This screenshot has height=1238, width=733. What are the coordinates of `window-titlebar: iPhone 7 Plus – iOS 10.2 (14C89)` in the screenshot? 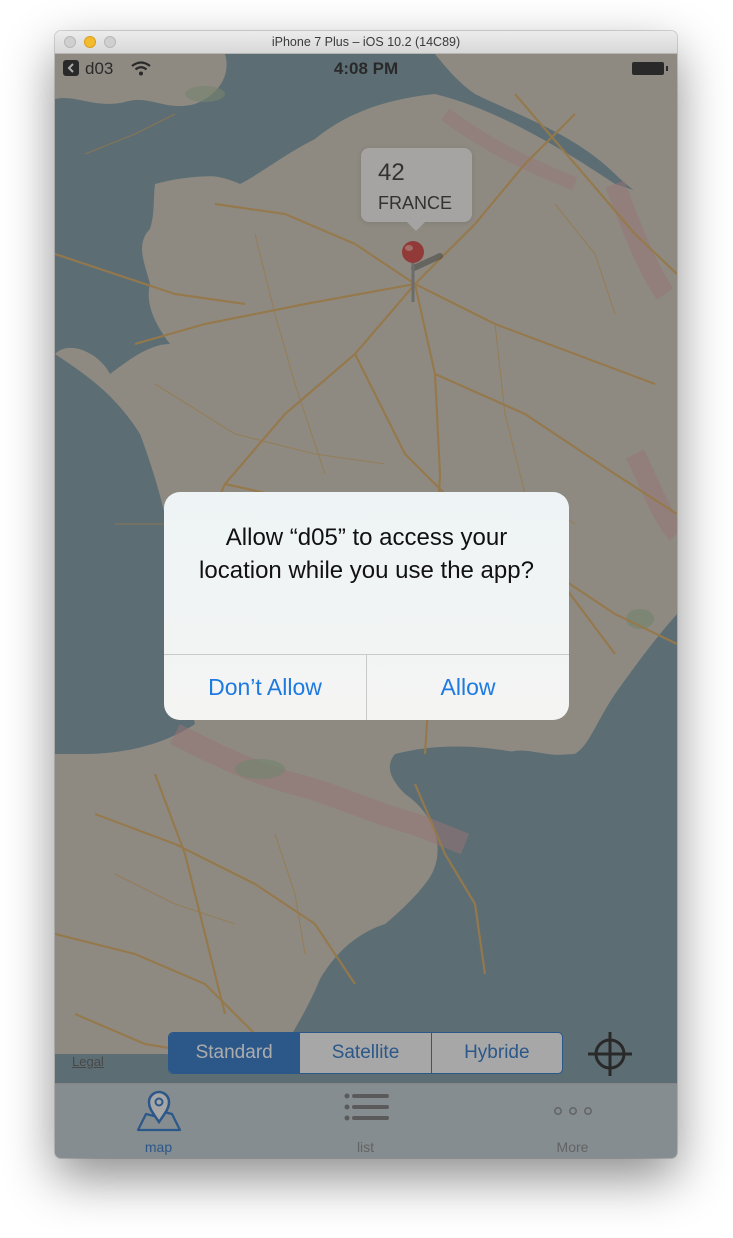 It's located at (366, 42).